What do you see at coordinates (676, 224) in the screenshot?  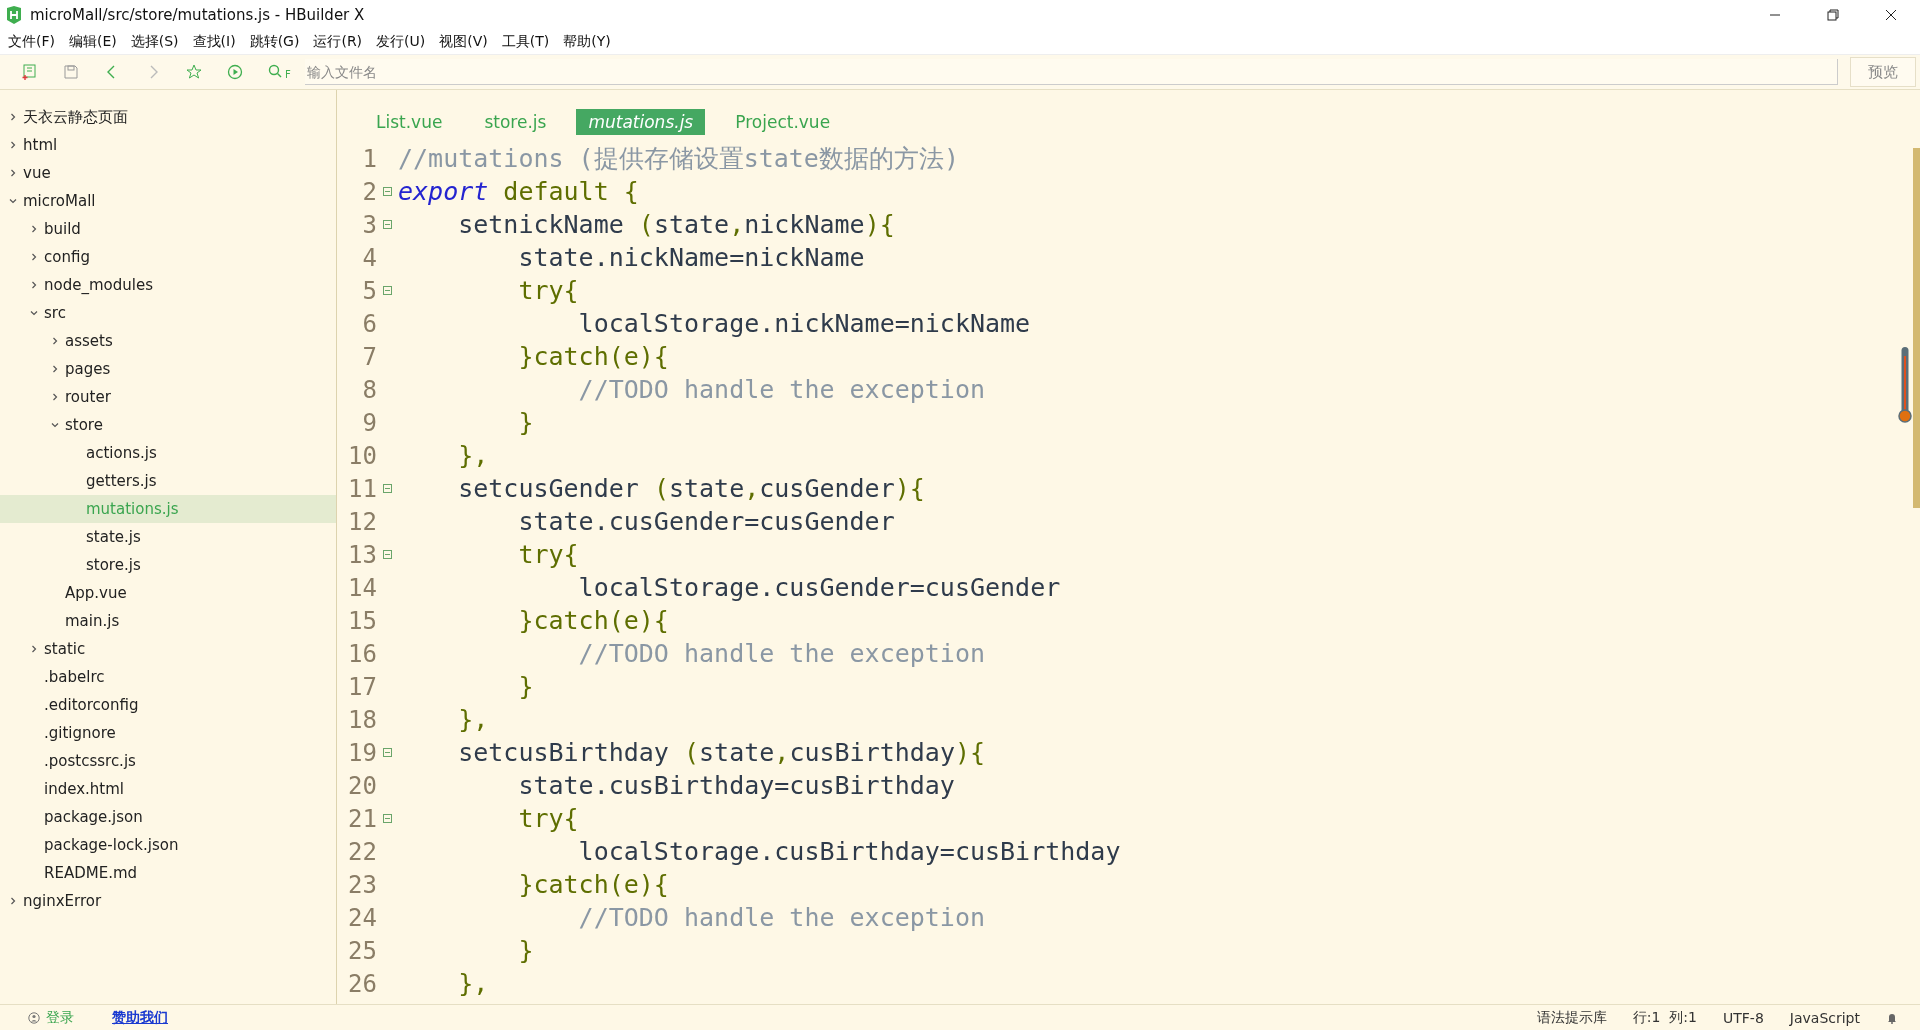 I see `code-text: setnickName (state,nickName){` at bounding box center [676, 224].